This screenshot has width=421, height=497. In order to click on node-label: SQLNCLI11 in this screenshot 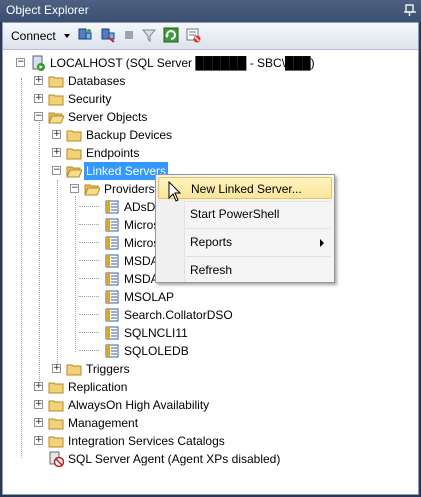, I will do `click(156, 333)`.